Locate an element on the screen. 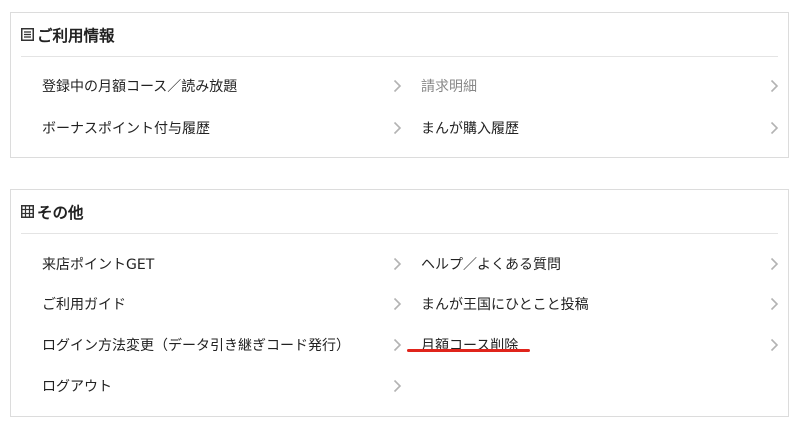 This screenshot has height=430, width=800. menu-item-user-guide: ご利用ガイド is located at coordinates (222, 304).